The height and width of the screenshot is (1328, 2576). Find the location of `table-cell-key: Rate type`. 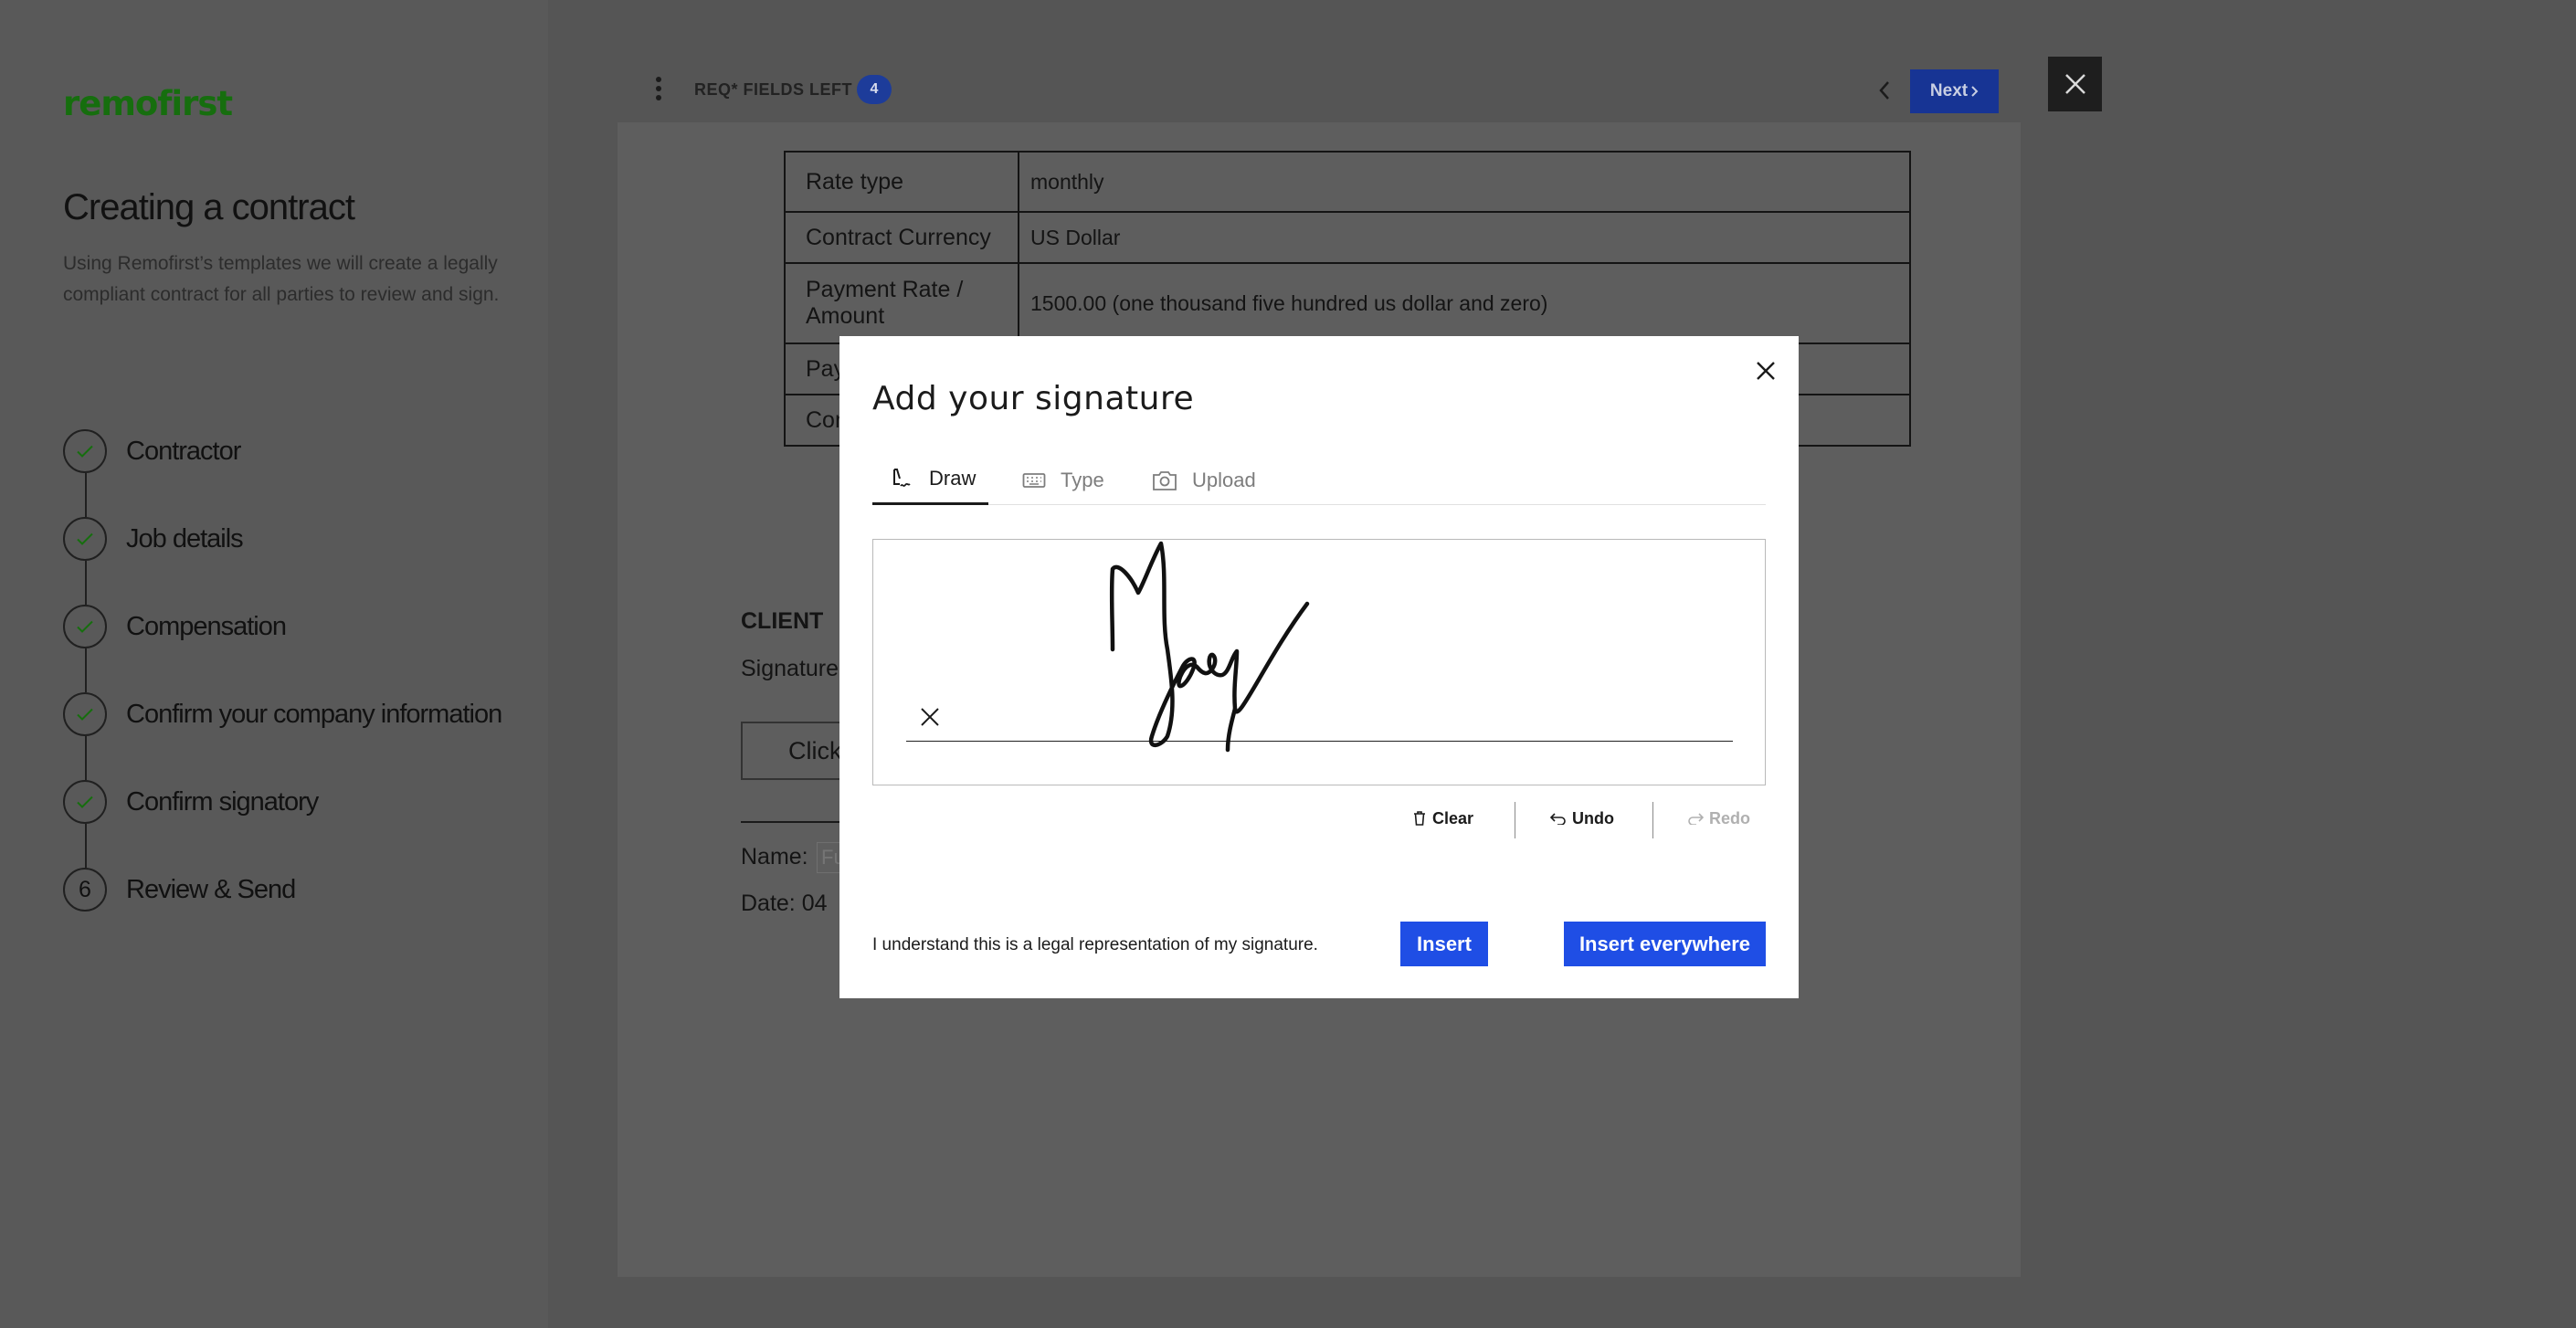

table-cell-key: Rate type is located at coordinates (901, 182).